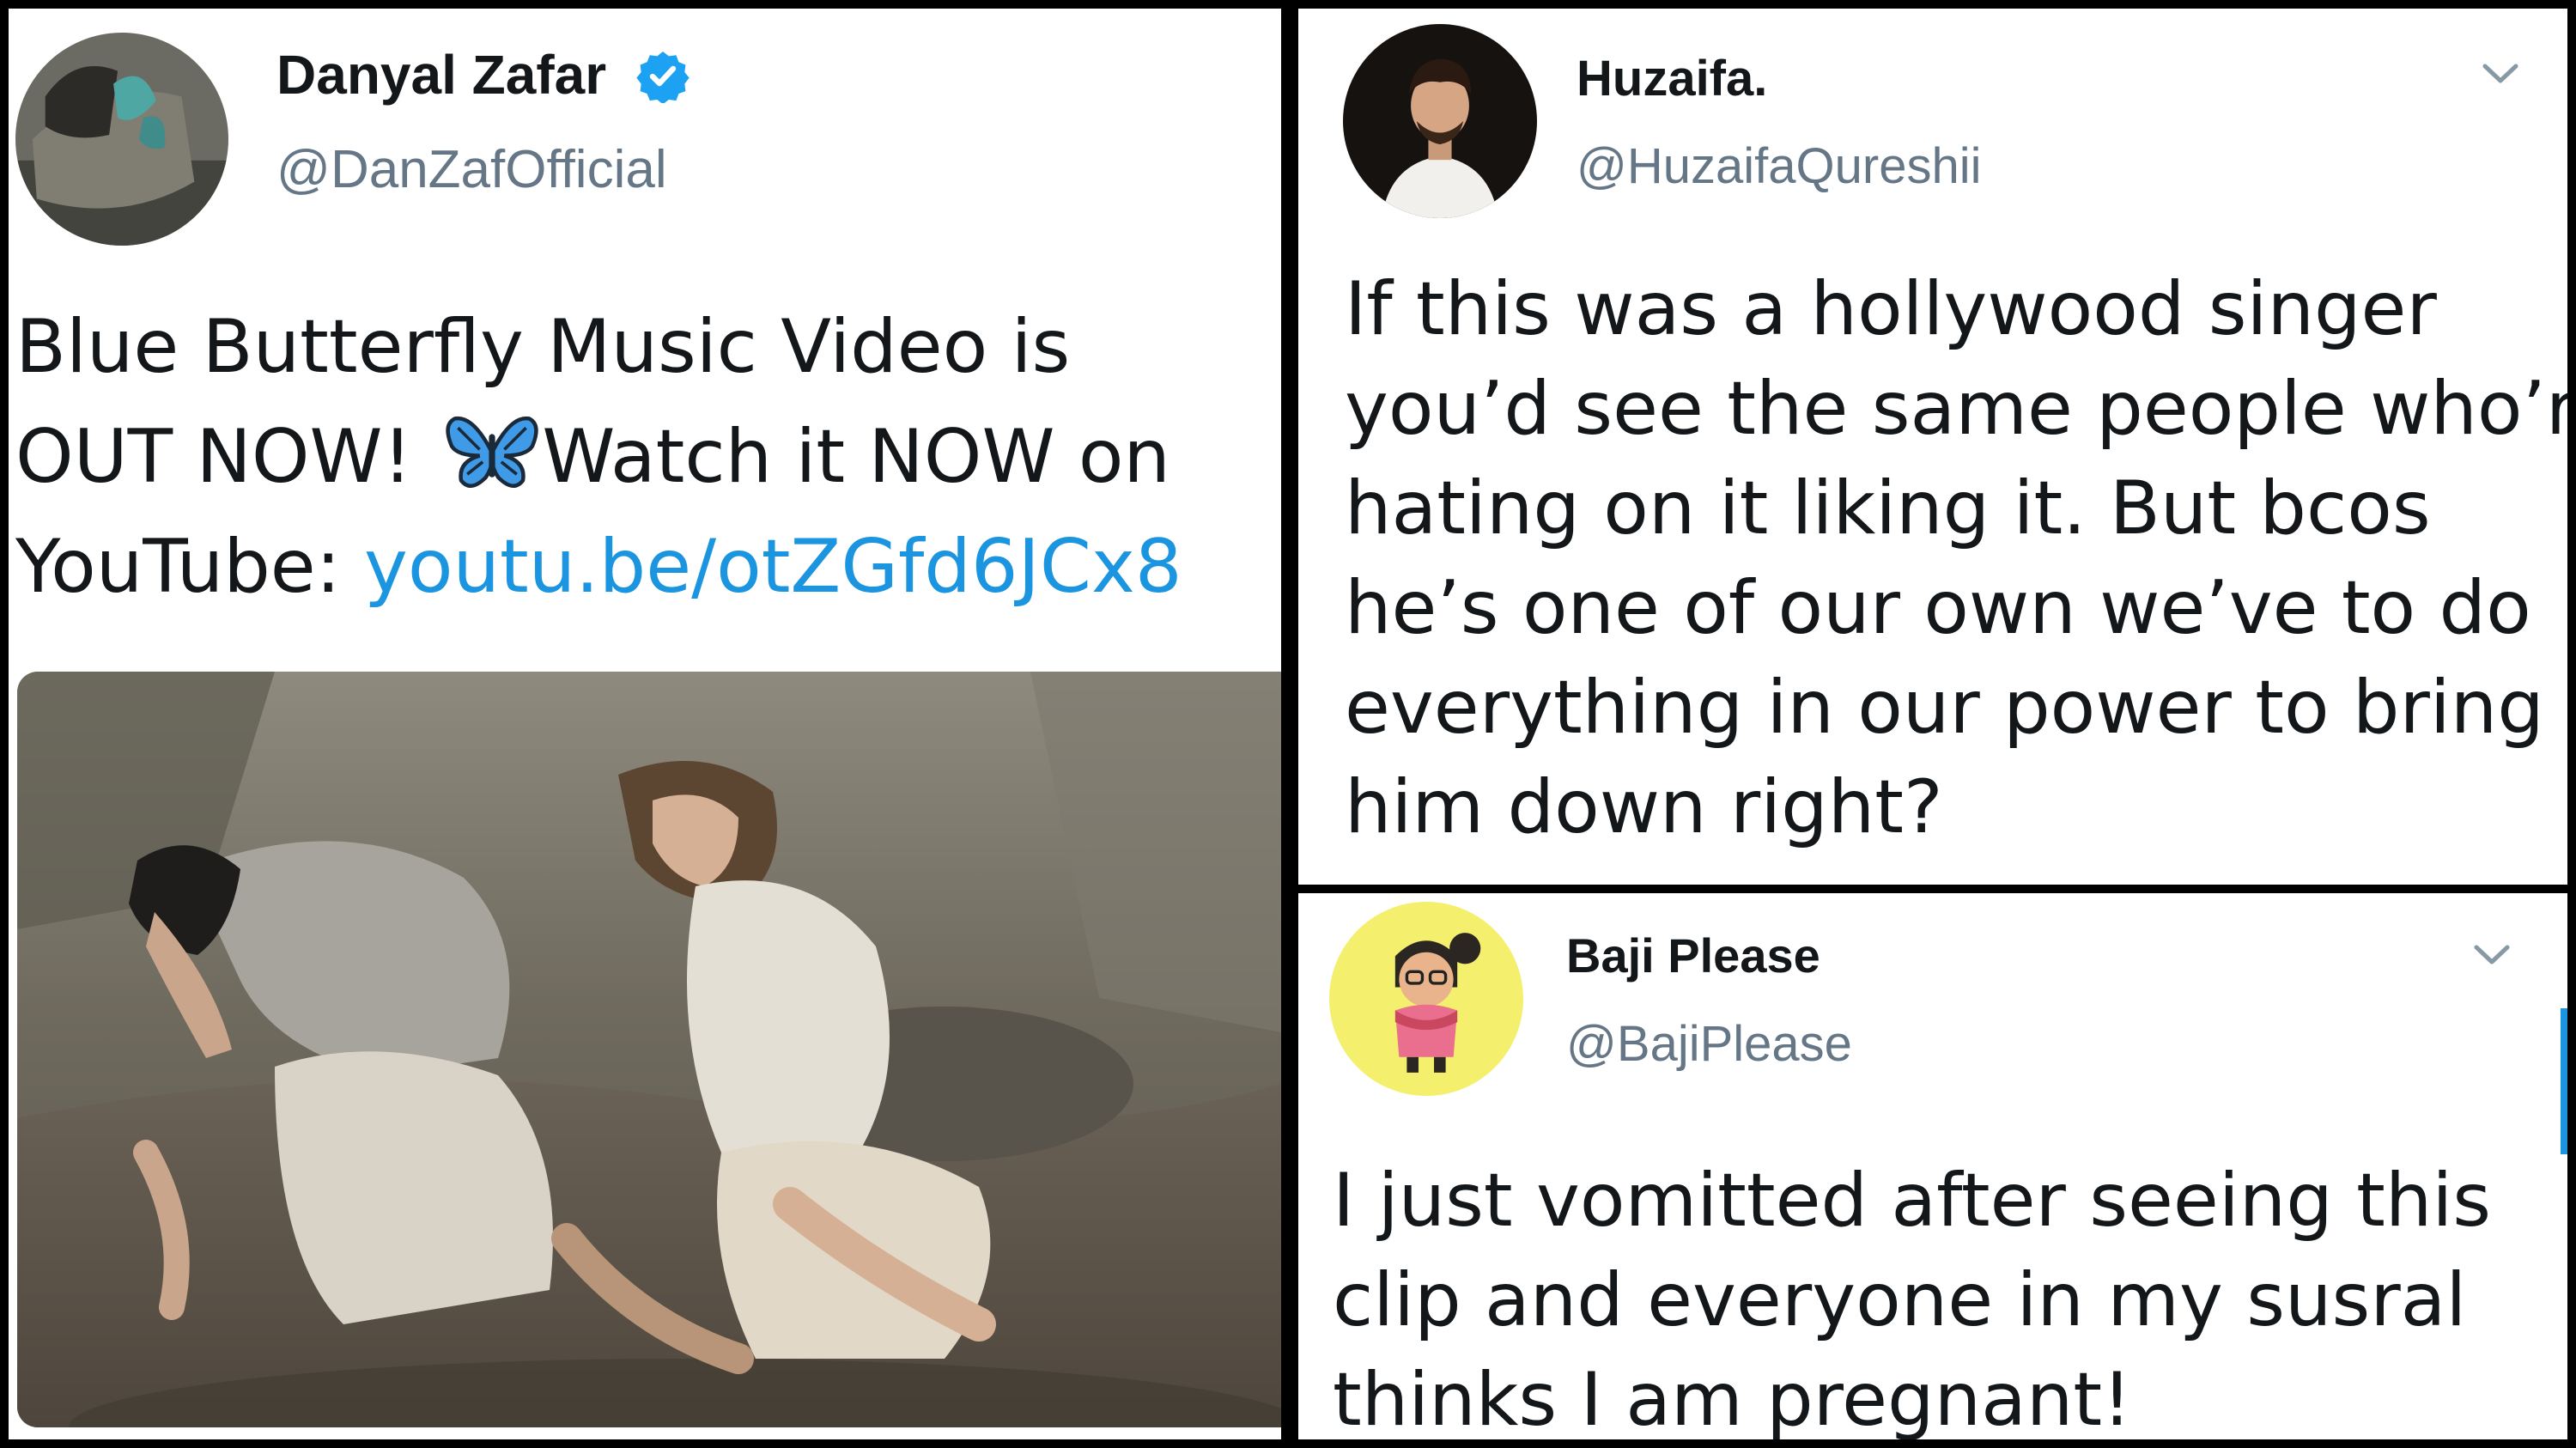  I want to click on tweet-text-line: he’s one of our own we’ve to do, so click(1938, 608).